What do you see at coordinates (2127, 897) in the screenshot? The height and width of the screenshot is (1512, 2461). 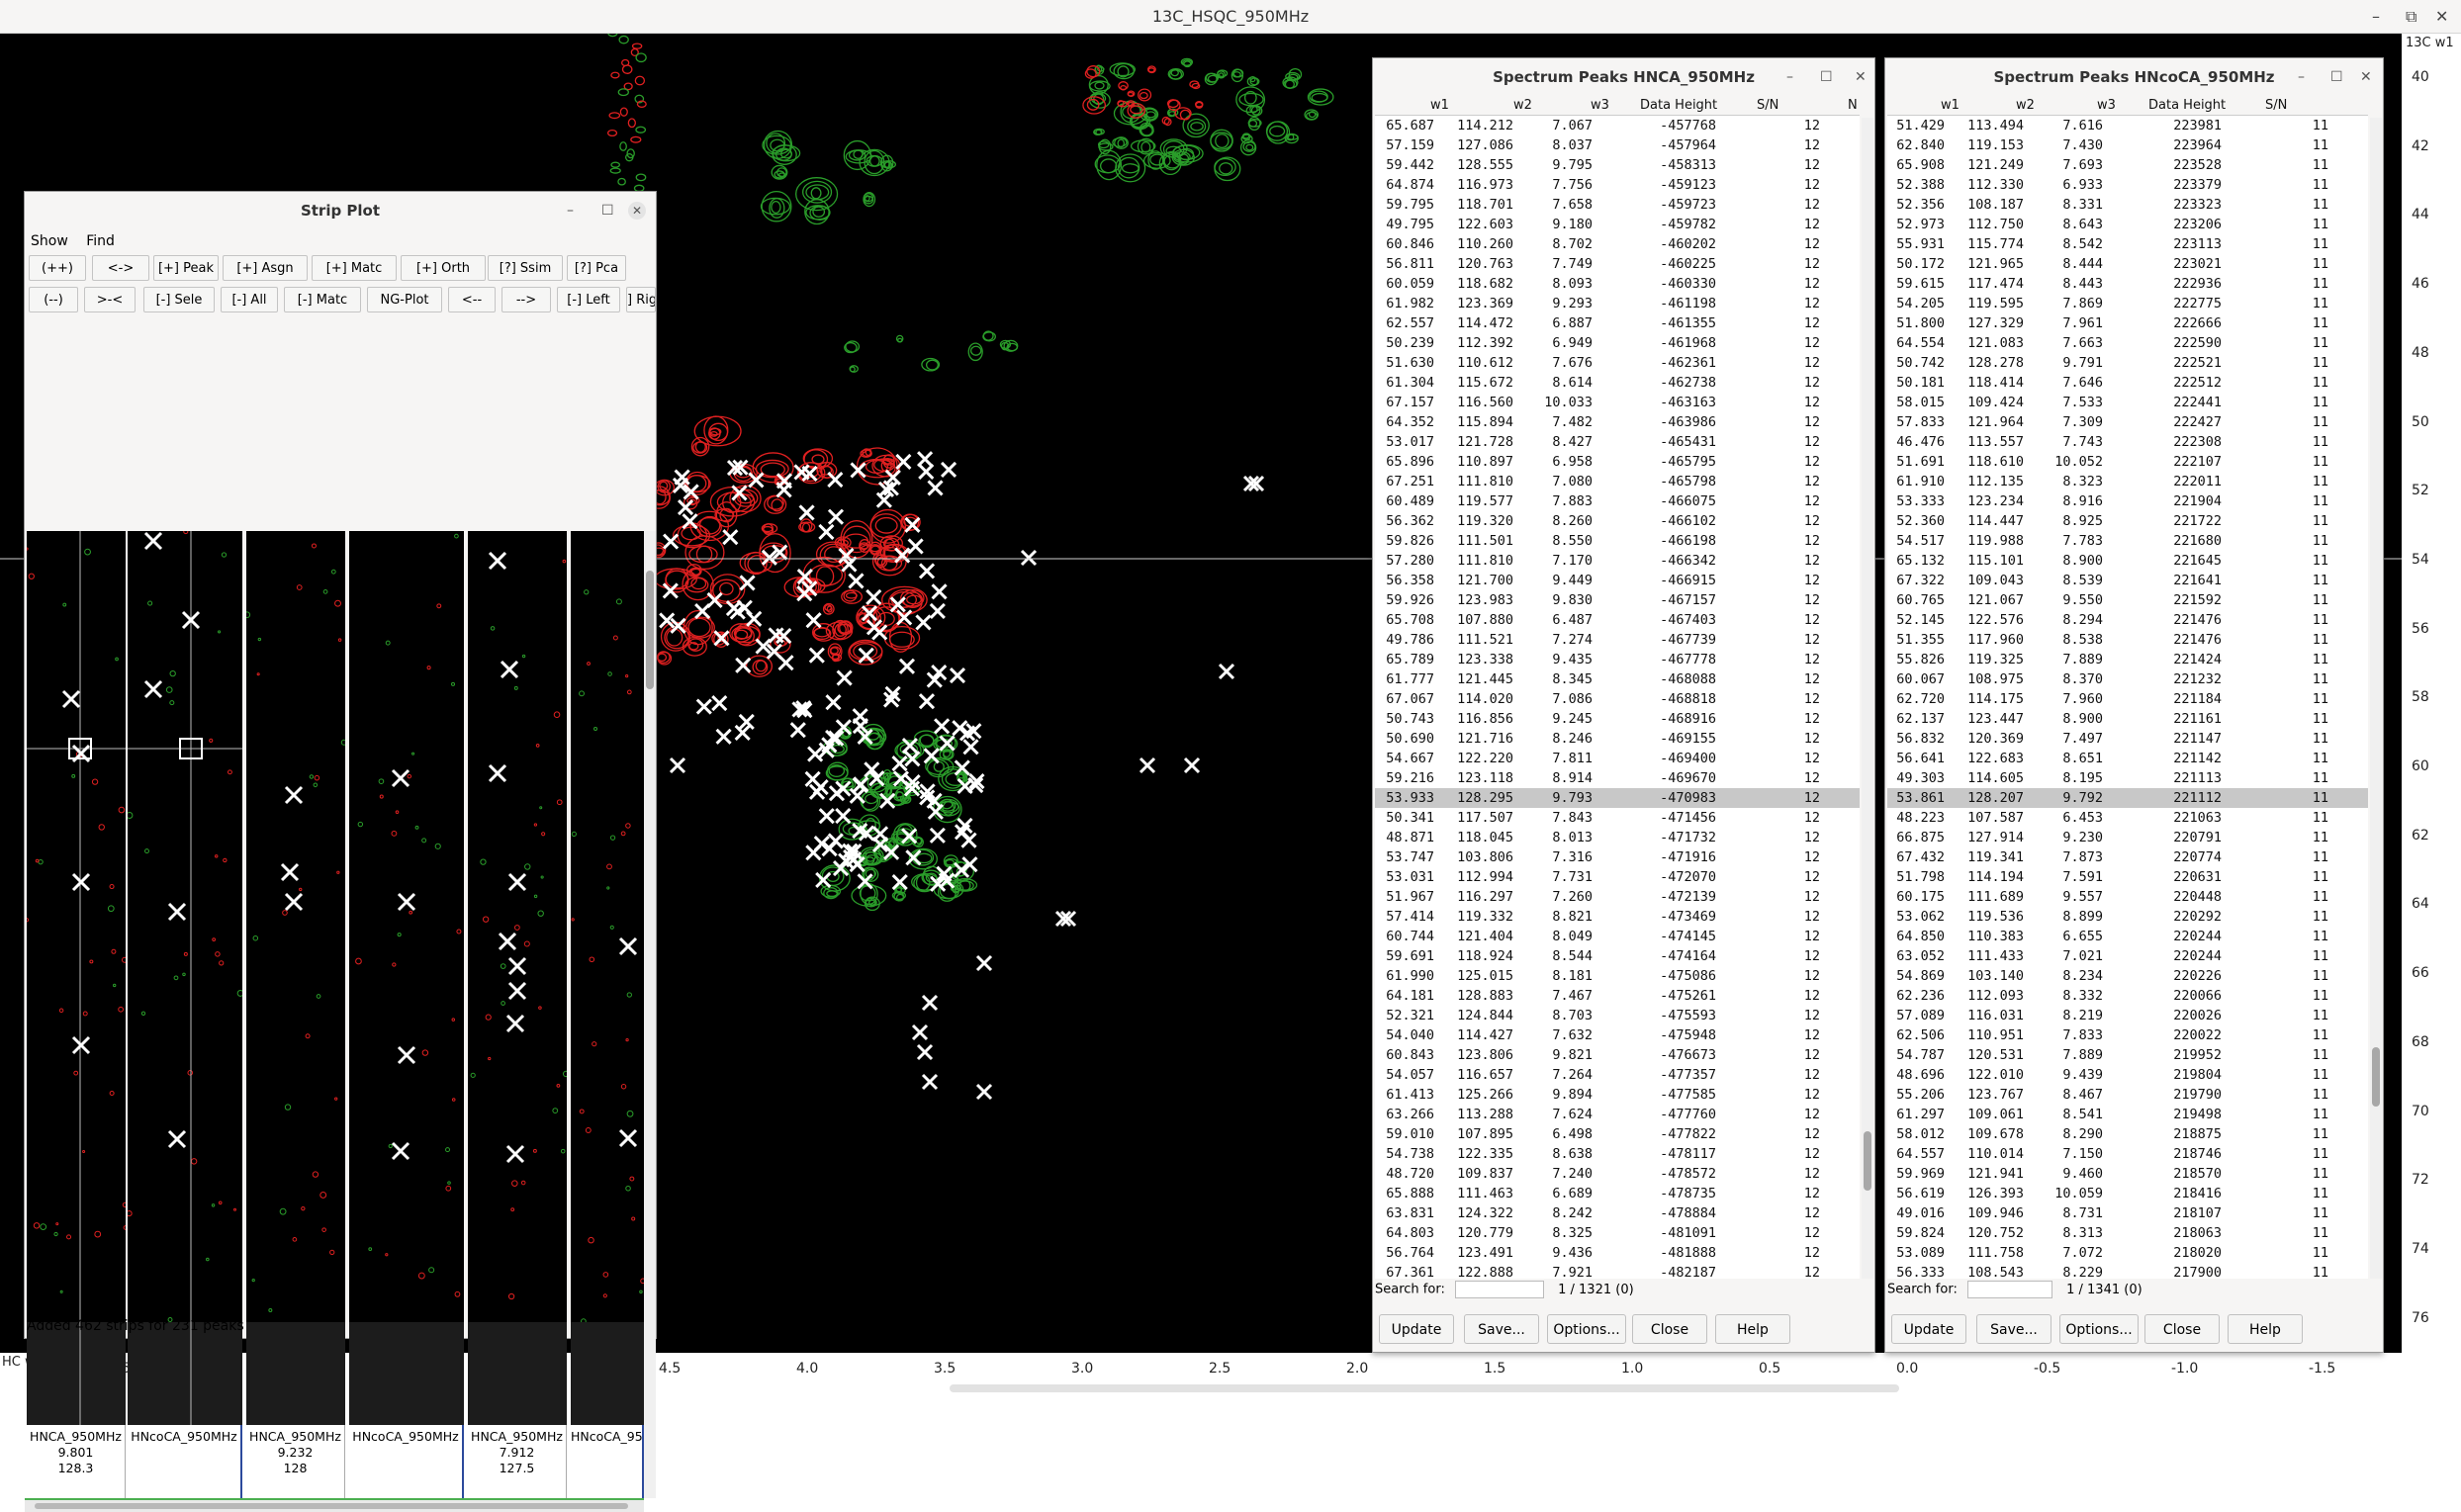 I see `table-row: 60.175 111.689 9.557 220448 11` at bounding box center [2127, 897].